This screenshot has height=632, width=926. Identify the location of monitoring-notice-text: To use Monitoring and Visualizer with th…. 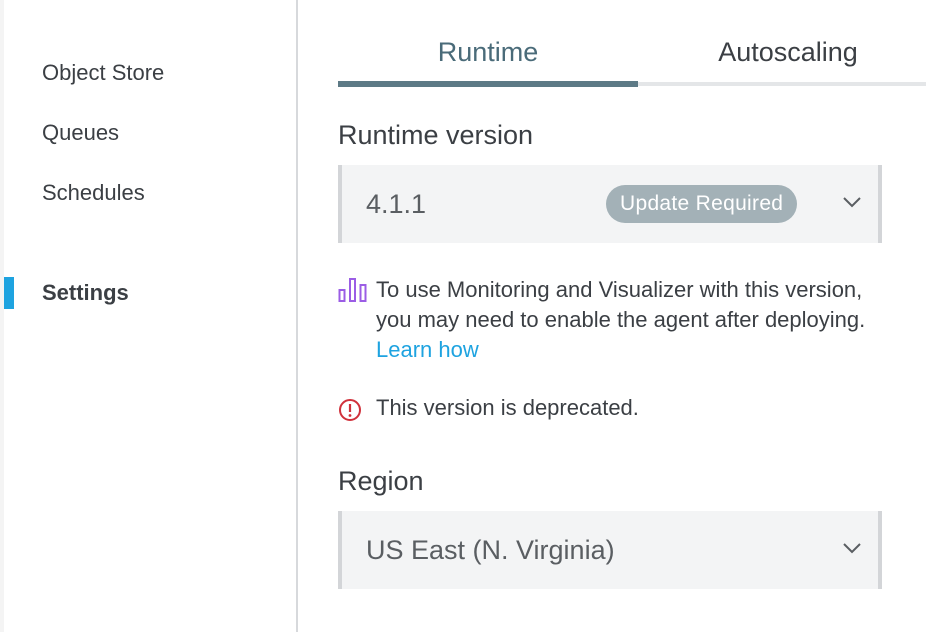
(626, 320).